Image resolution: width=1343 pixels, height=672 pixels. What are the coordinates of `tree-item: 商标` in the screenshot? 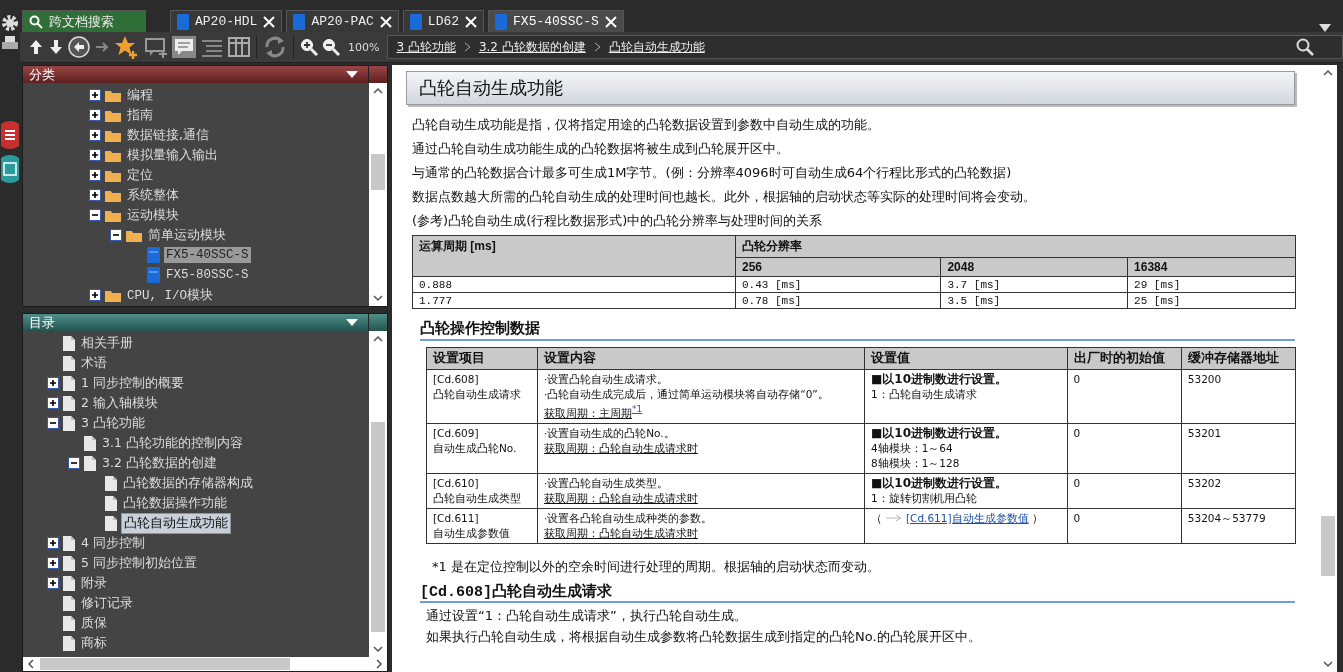 It's located at (94, 643).